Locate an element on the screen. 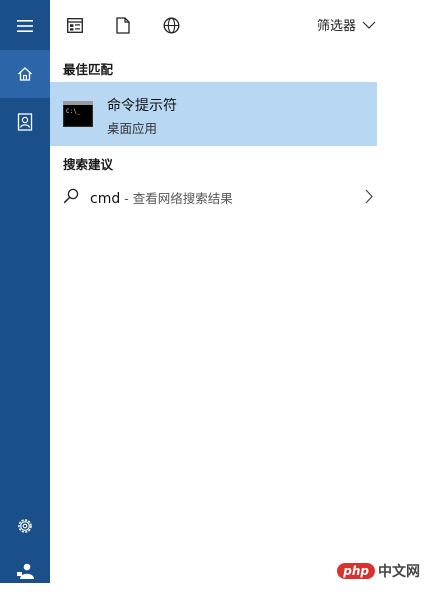 The image size is (424, 594). hamburger-icon is located at coordinates (25, 26).